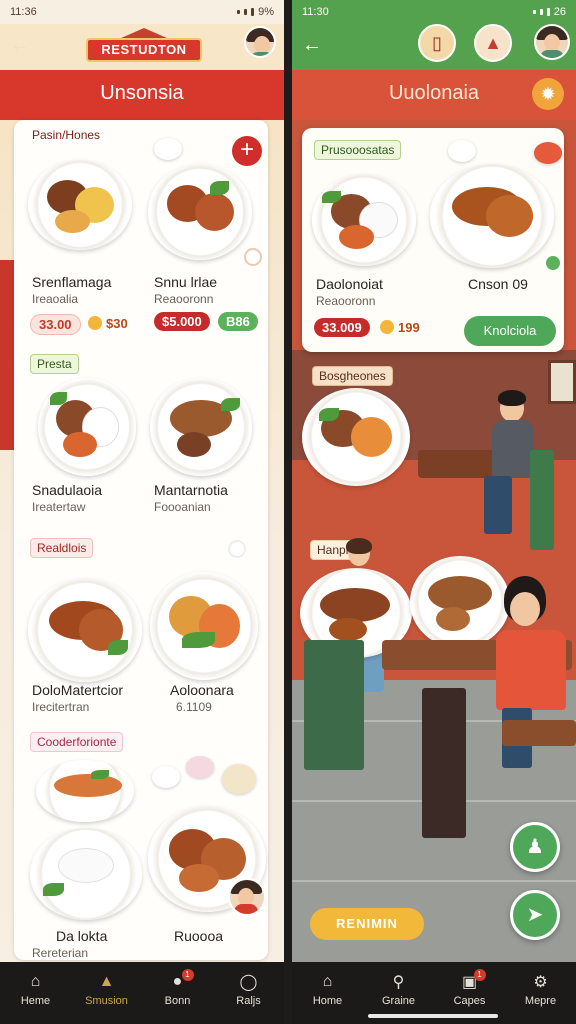 This screenshot has height=1024, width=576. I want to click on price-badge: 33.00, so click(55, 324).